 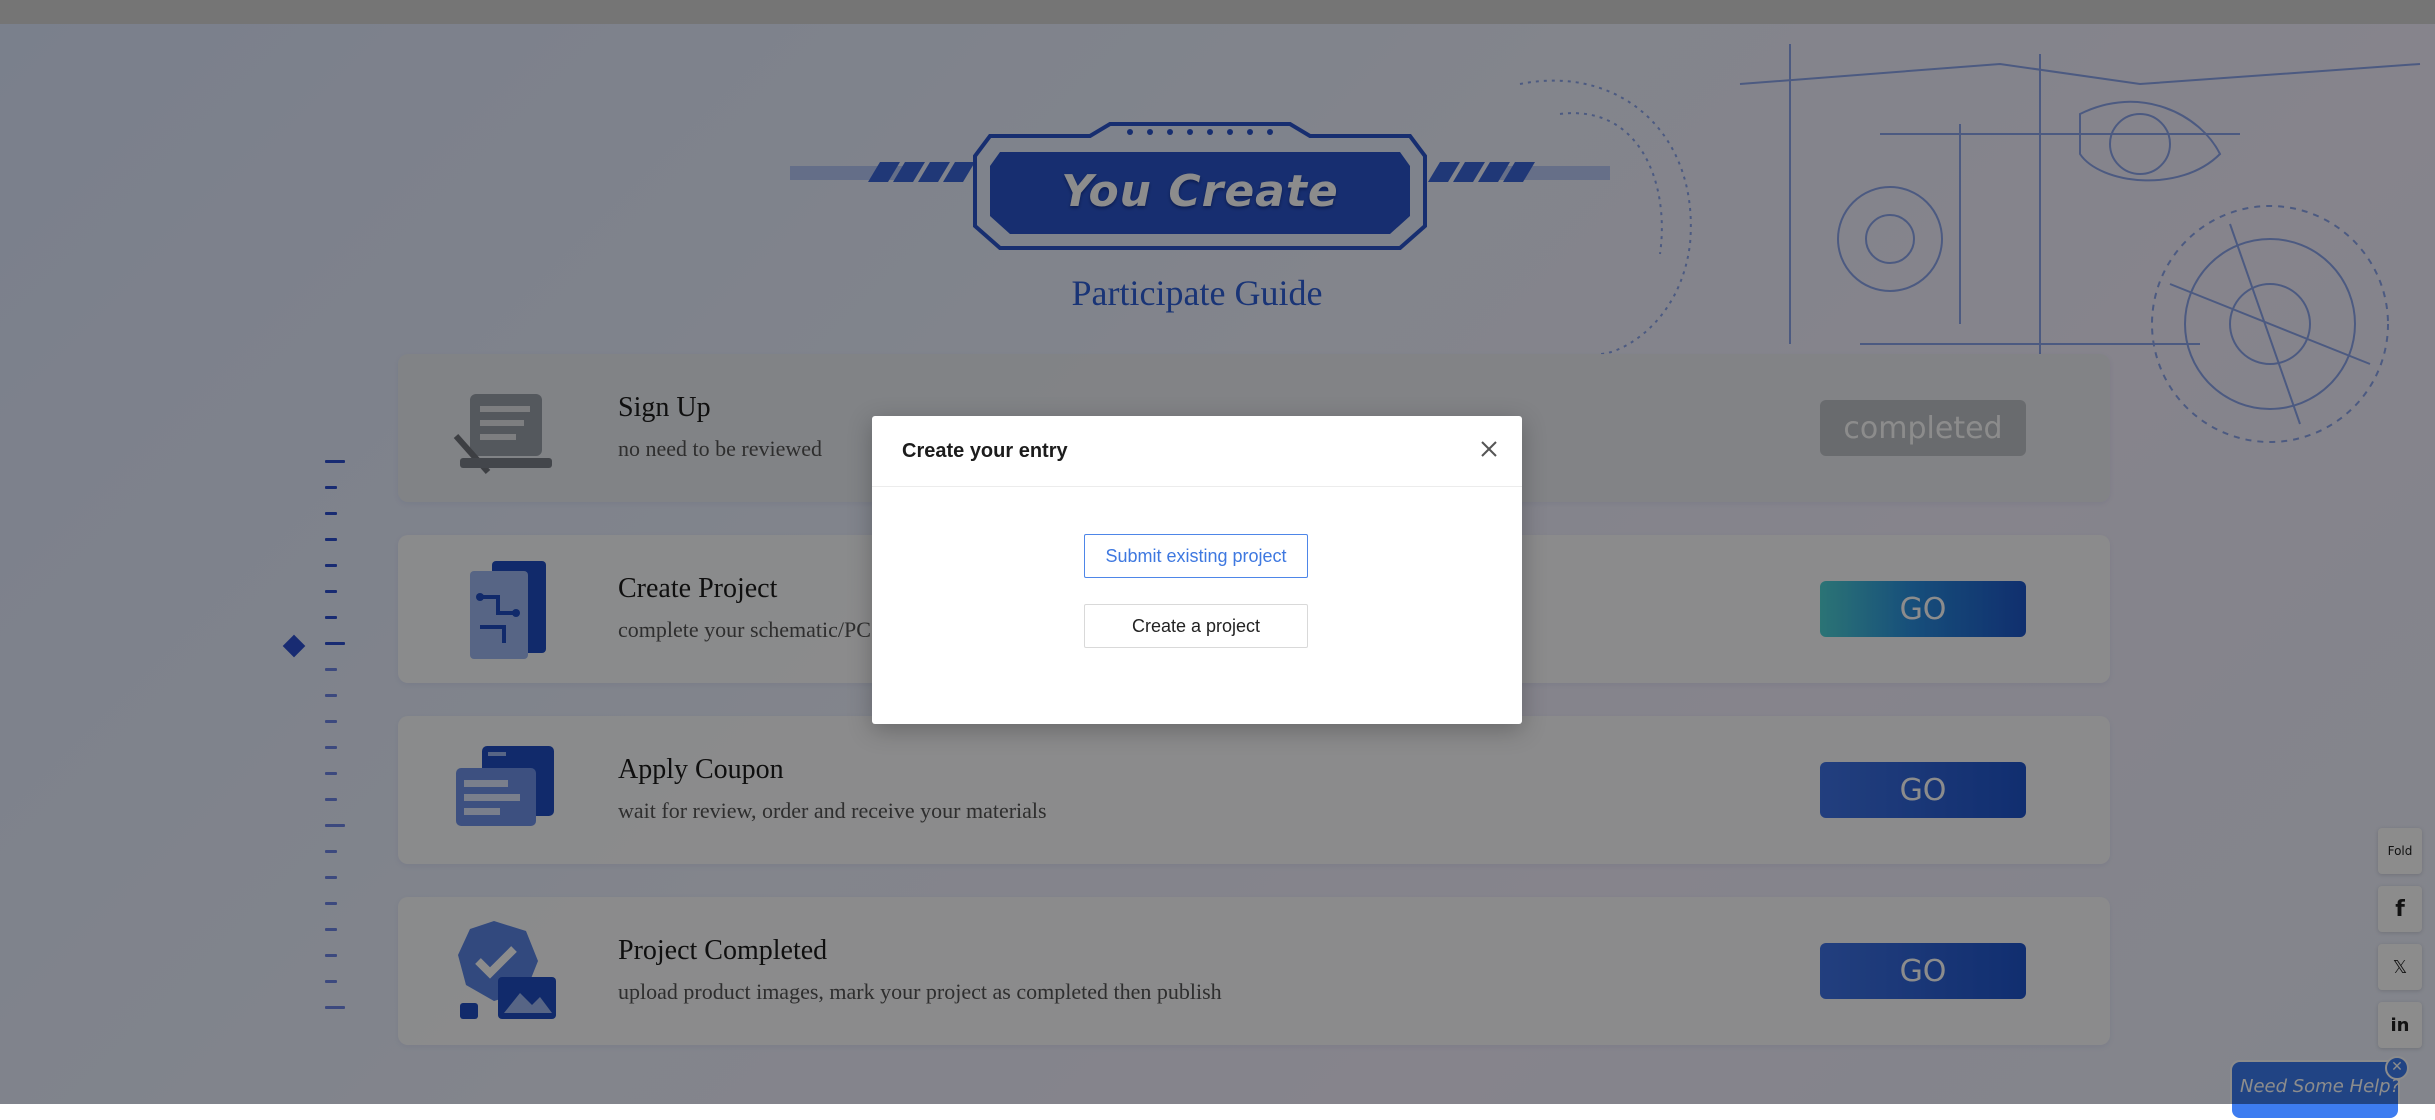 I want to click on dialog-header: Create your entry, so click(x=1197, y=451).